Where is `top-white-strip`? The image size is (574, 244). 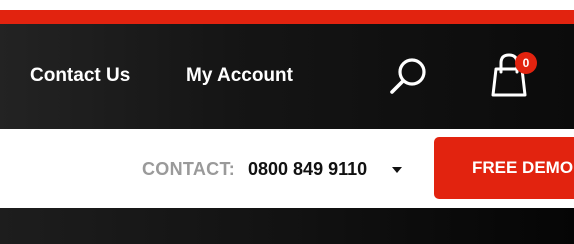
top-white-strip is located at coordinates (287, 5).